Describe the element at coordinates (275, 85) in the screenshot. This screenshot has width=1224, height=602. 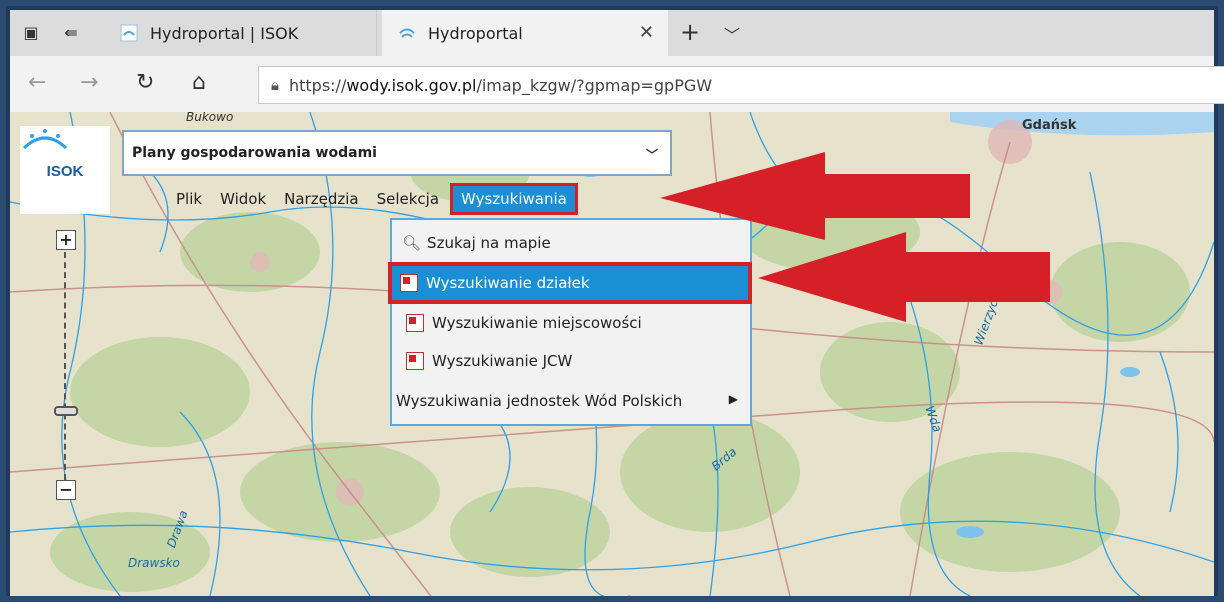
I see `lock-icon: 🔒︎` at that location.